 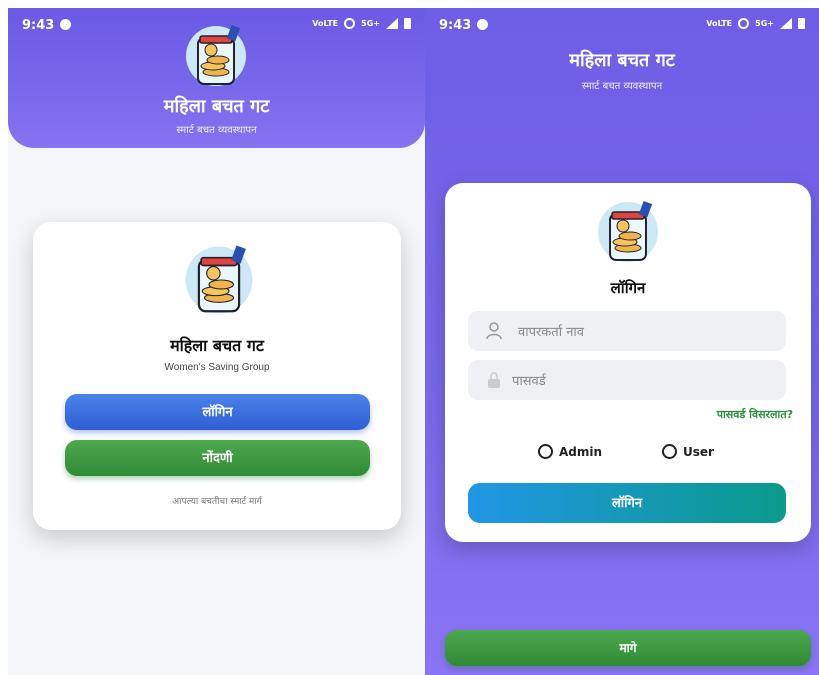 I want to click on card-title: महिला बचत गट, so click(x=217, y=345).